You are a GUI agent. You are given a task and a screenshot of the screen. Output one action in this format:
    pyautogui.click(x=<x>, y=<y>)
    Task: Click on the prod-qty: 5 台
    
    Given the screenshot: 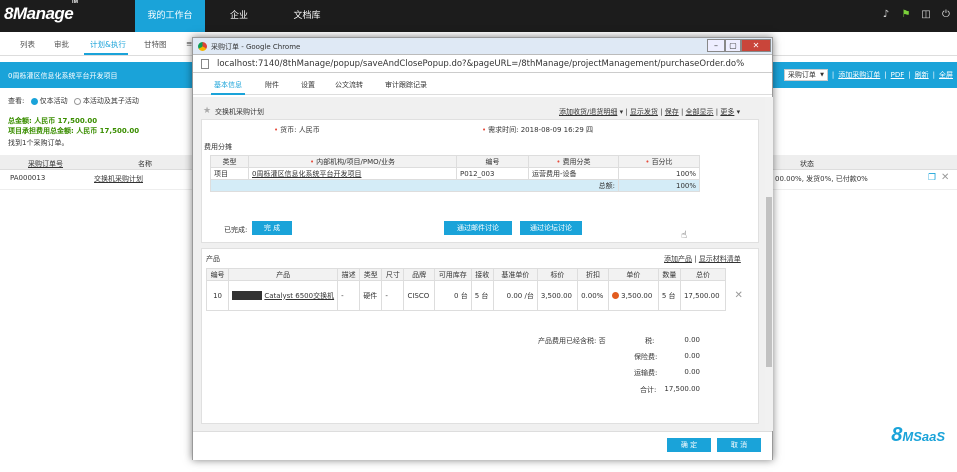 What is the action you would take?
    pyautogui.click(x=669, y=295)
    